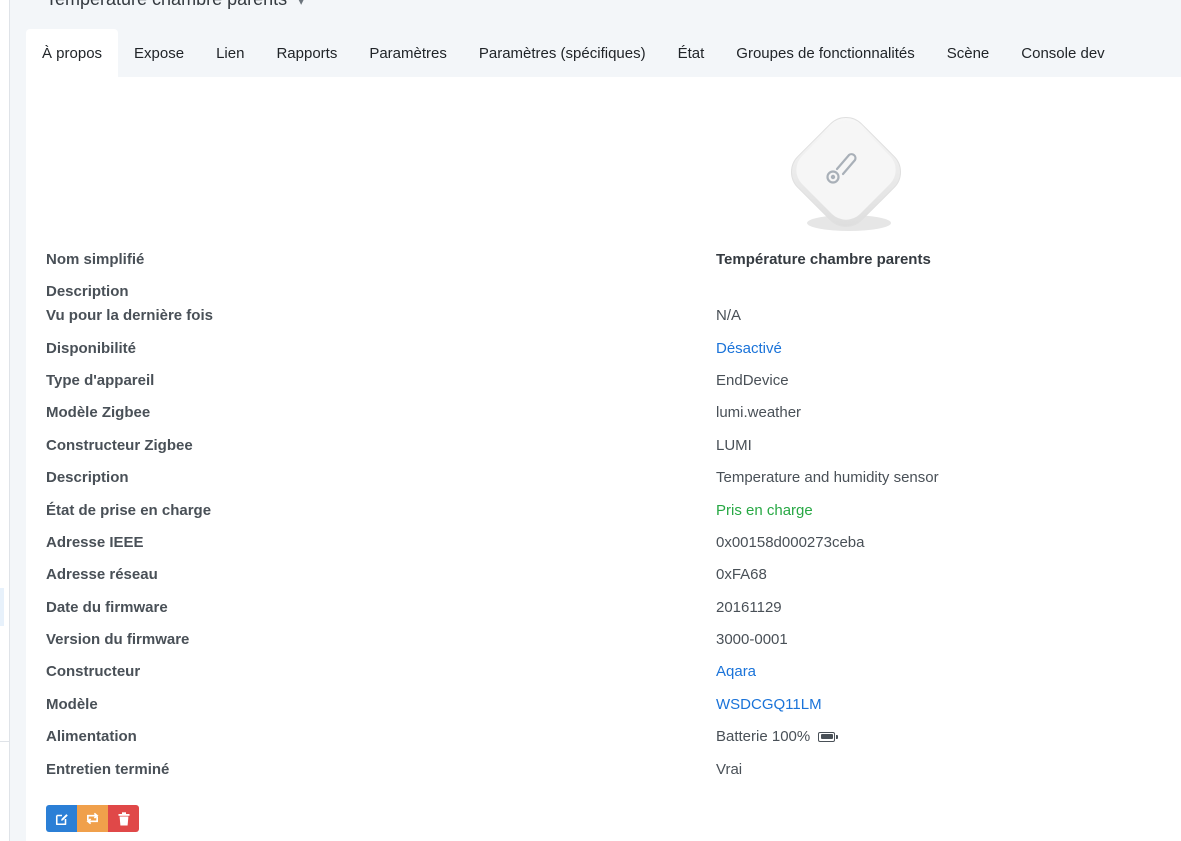  I want to click on tab-label: Groupes de fonctionnalités, so click(825, 53).